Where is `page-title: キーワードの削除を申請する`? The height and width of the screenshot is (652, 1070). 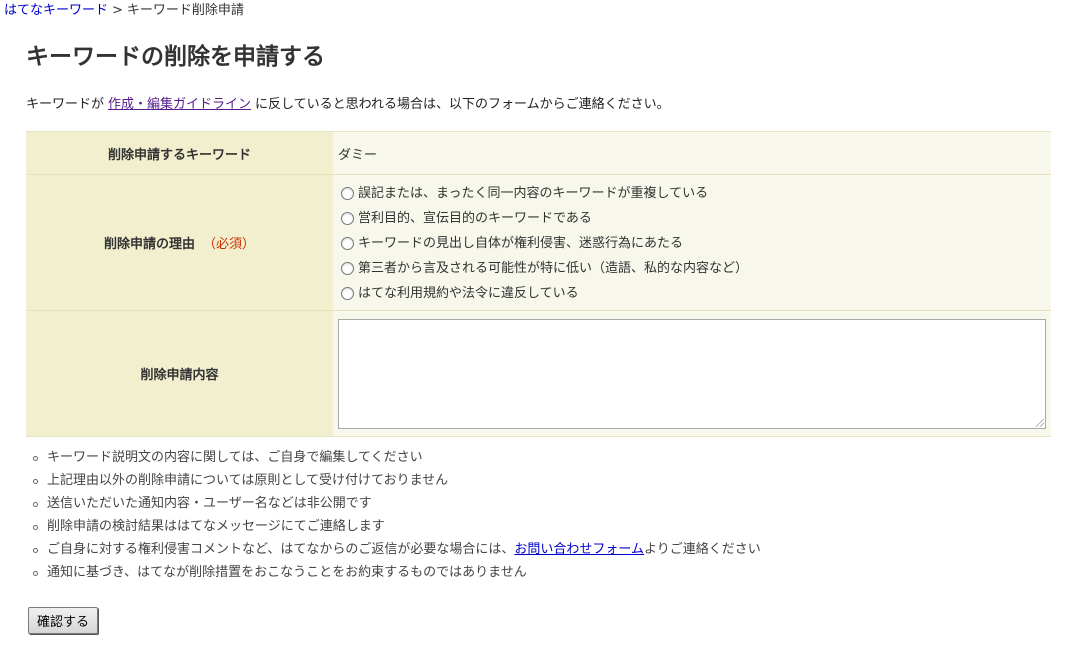 page-title: キーワードの削除を申請する is located at coordinates (175, 57).